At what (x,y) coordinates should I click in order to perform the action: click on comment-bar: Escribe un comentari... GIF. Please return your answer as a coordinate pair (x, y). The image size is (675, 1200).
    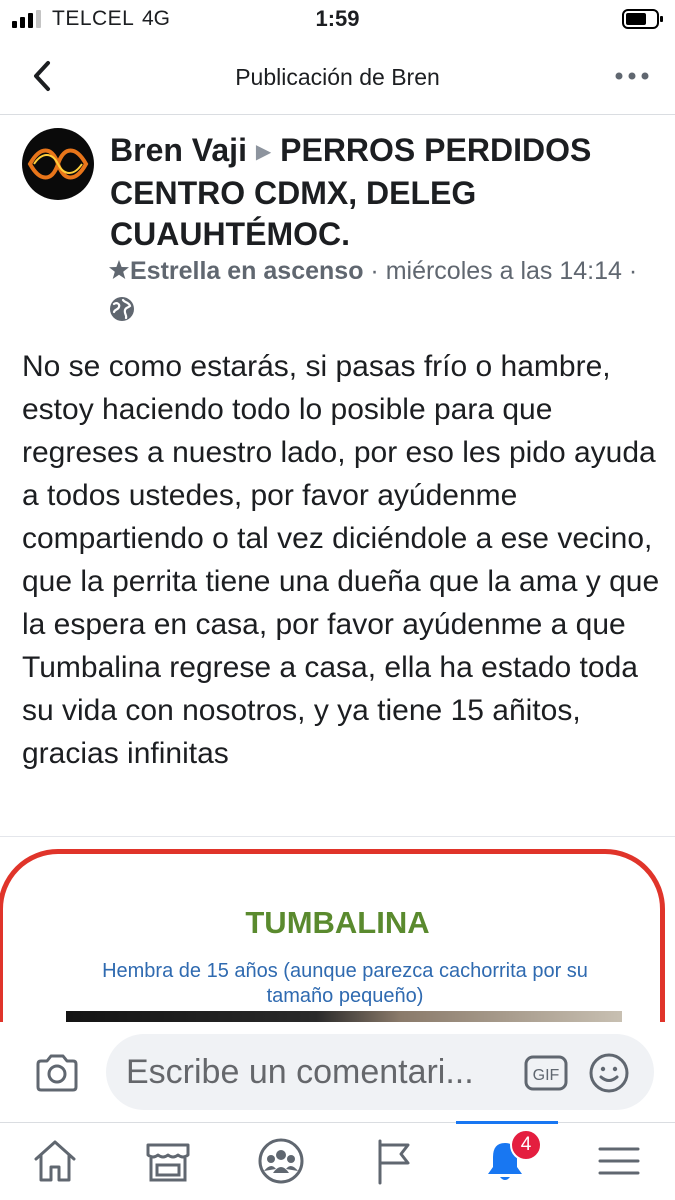
    Looking at the image, I should click on (337, 1072).